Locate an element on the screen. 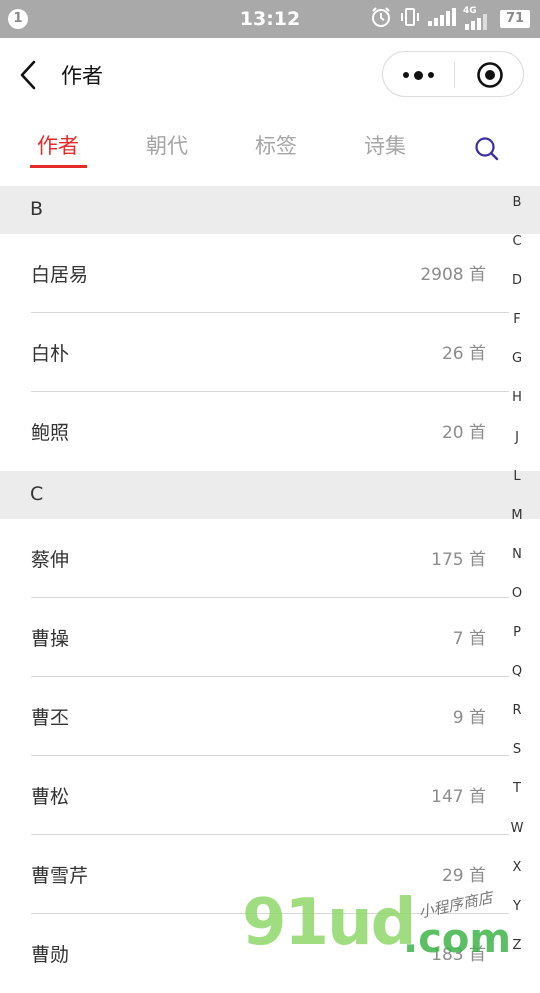  index-letter-m: M is located at coordinates (517, 523).